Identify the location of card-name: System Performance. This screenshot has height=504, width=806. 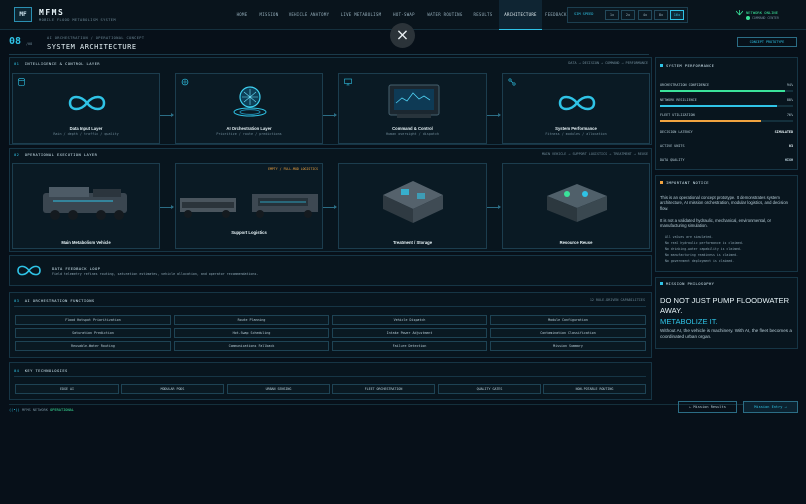
(576, 128).